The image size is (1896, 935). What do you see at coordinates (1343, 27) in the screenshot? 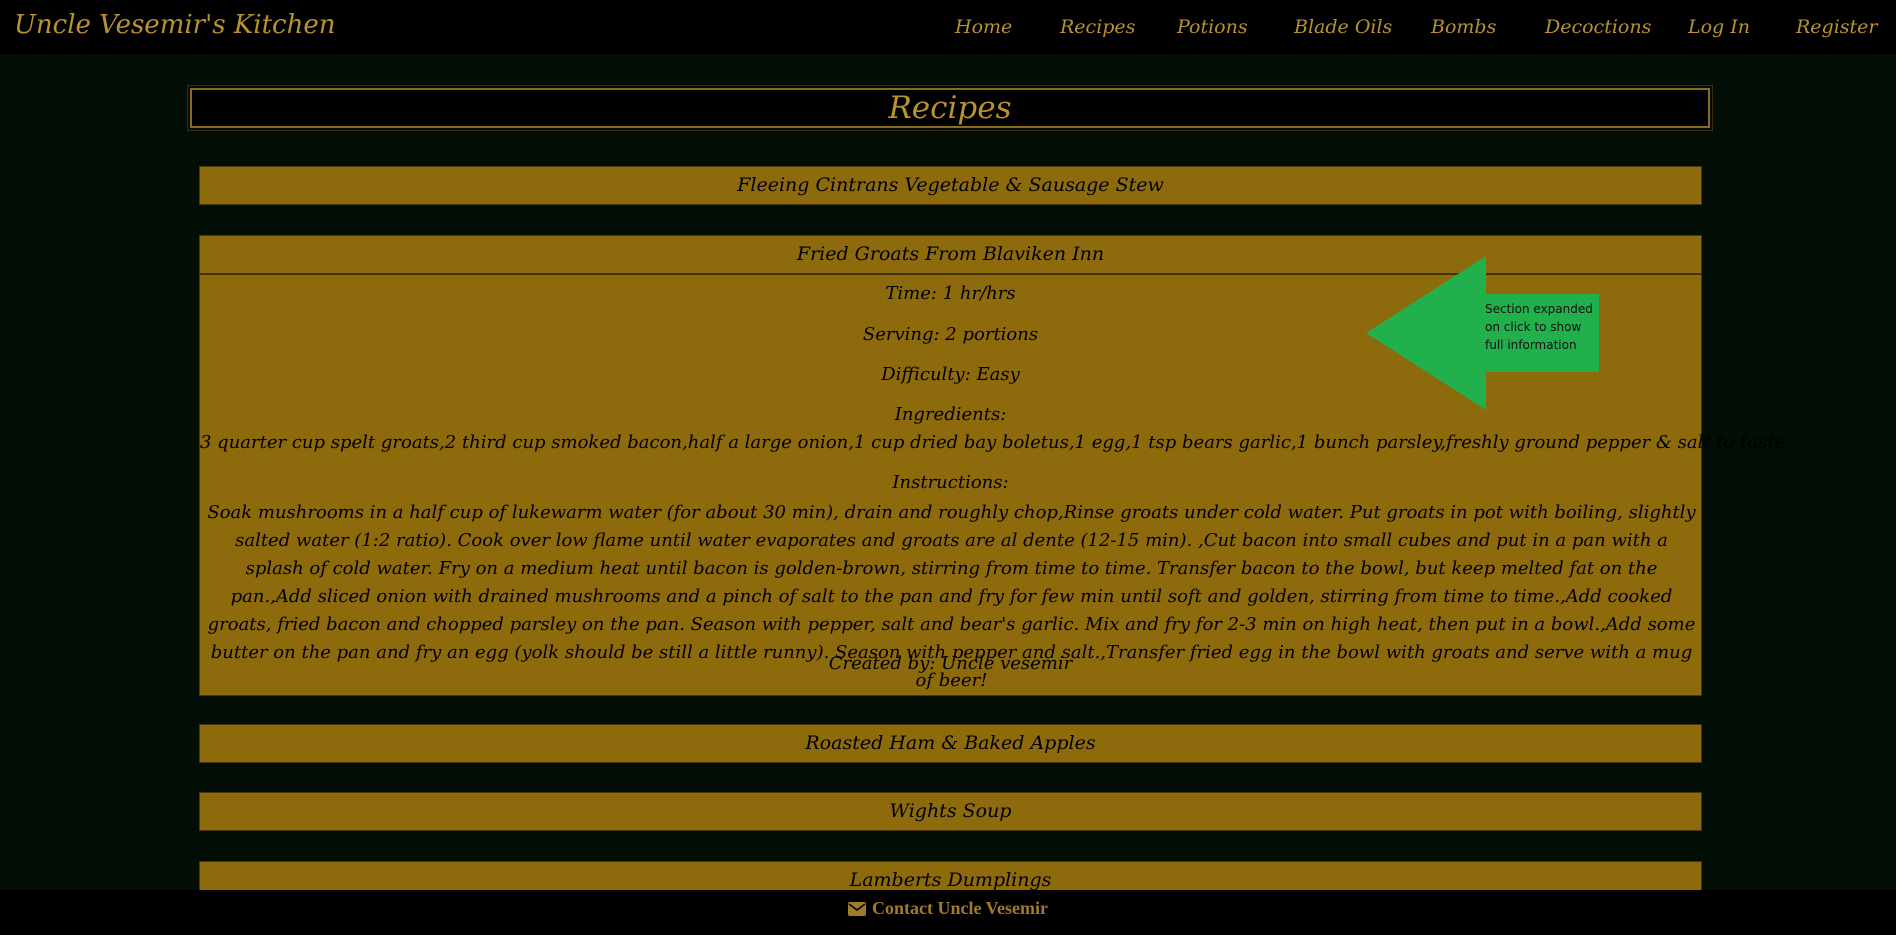
I see `nav-blade-oils: Blade Oils` at bounding box center [1343, 27].